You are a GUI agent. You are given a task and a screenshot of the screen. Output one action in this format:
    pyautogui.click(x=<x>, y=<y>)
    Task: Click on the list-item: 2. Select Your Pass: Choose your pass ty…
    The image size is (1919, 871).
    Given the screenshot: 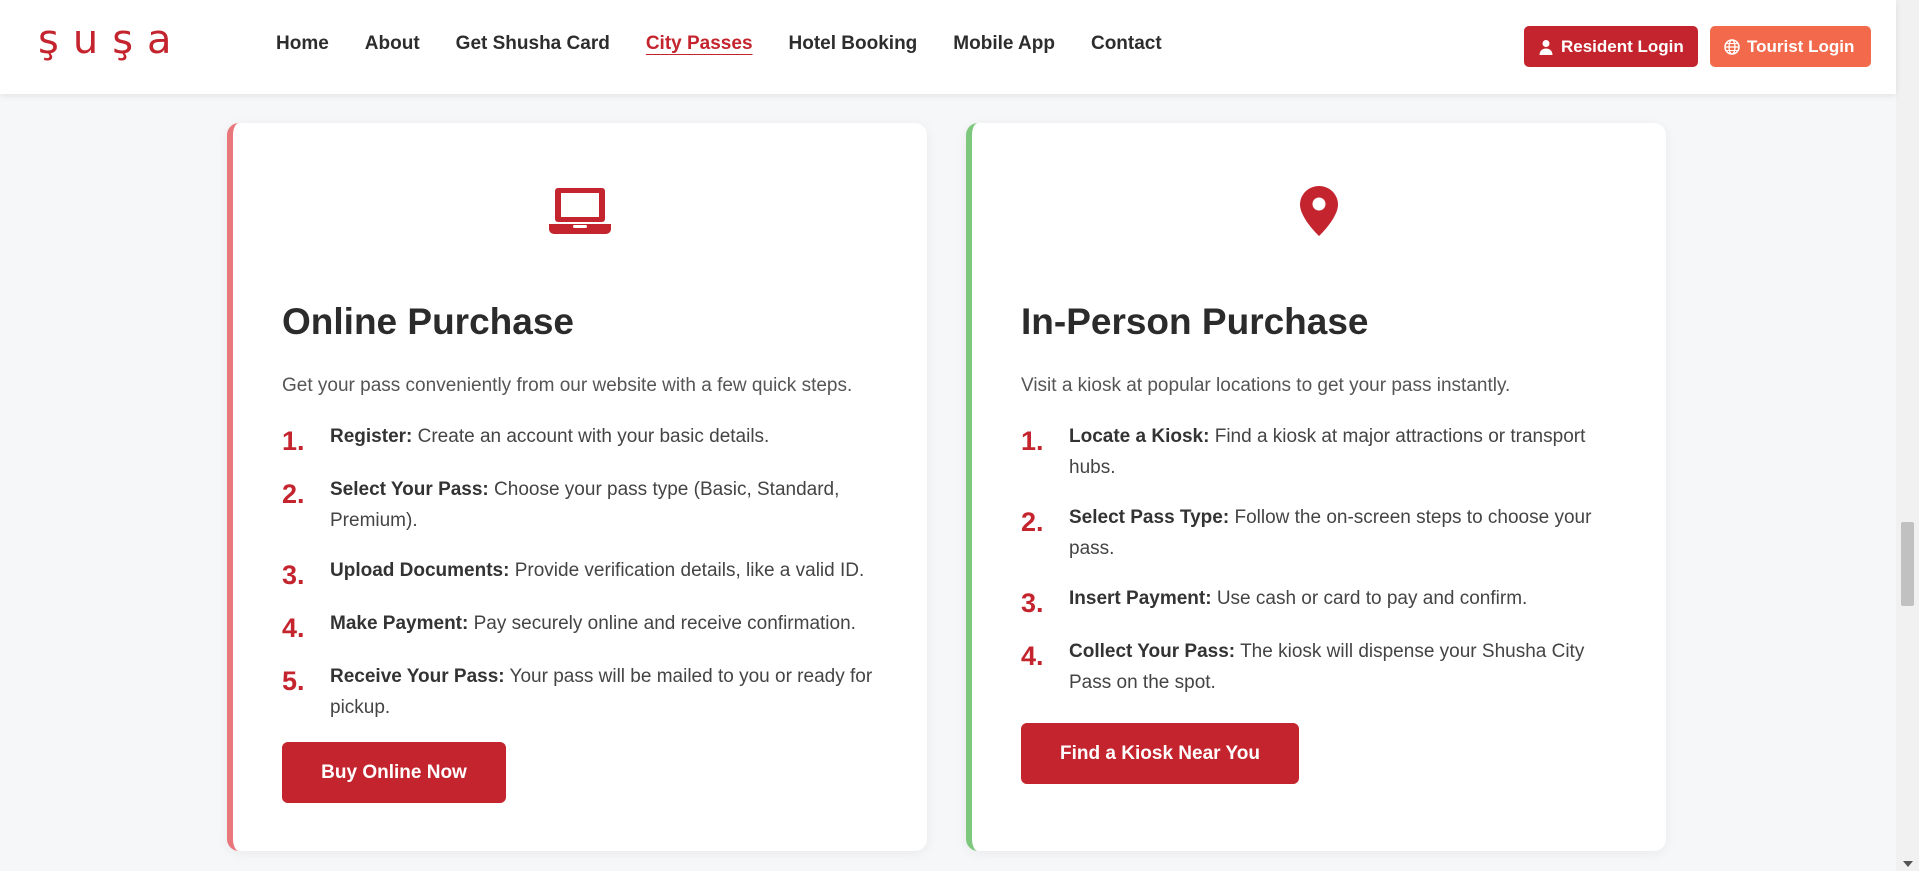 What is the action you would take?
    pyautogui.click(x=587, y=505)
    